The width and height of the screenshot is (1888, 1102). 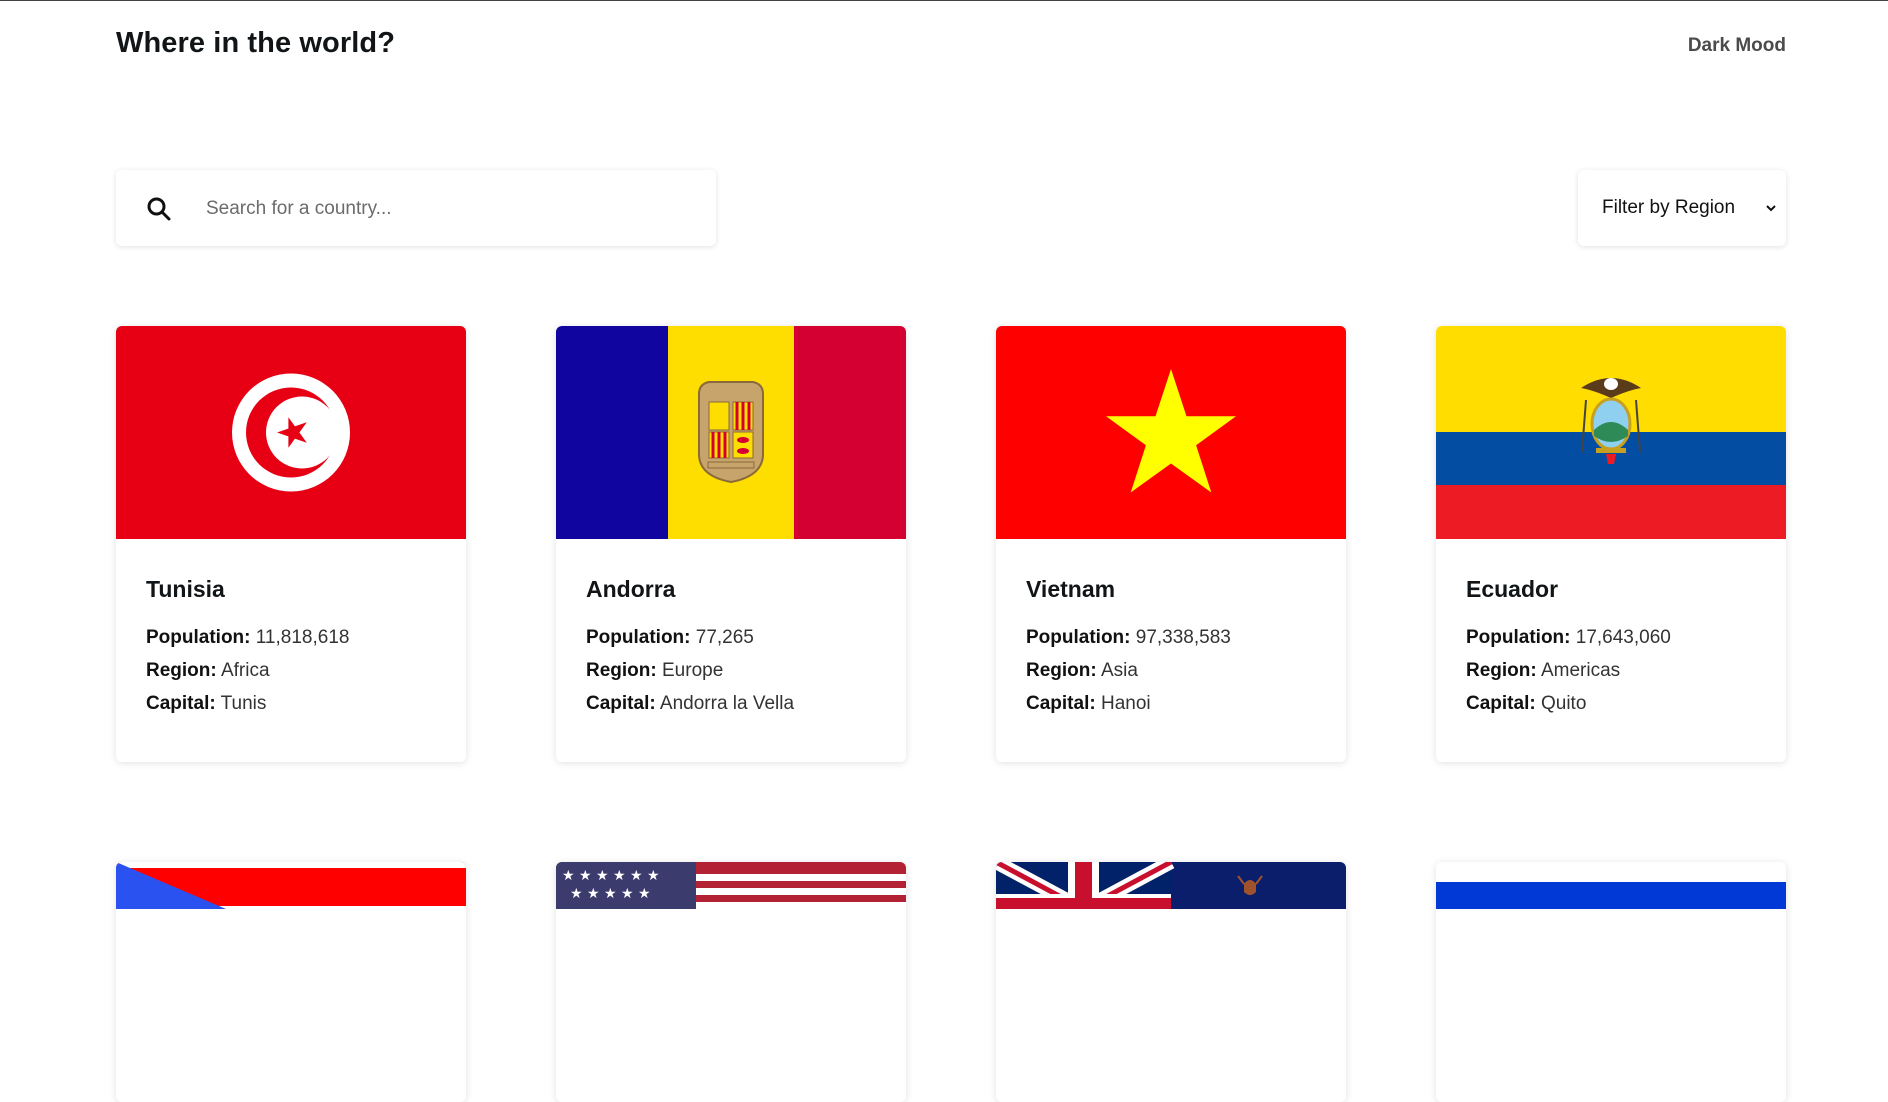 I want to click on region-row: Region: Asia, so click(x=1128, y=670).